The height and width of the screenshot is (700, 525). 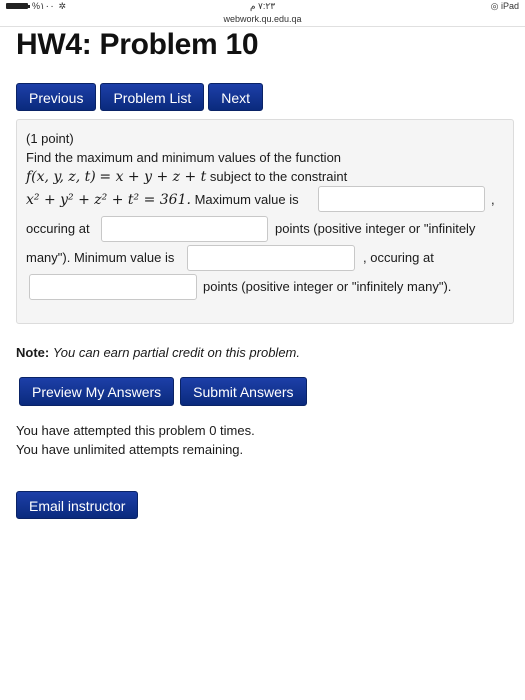 I want to click on points-hint-1: points (positive integer or "infinitely, so click(x=375, y=228).